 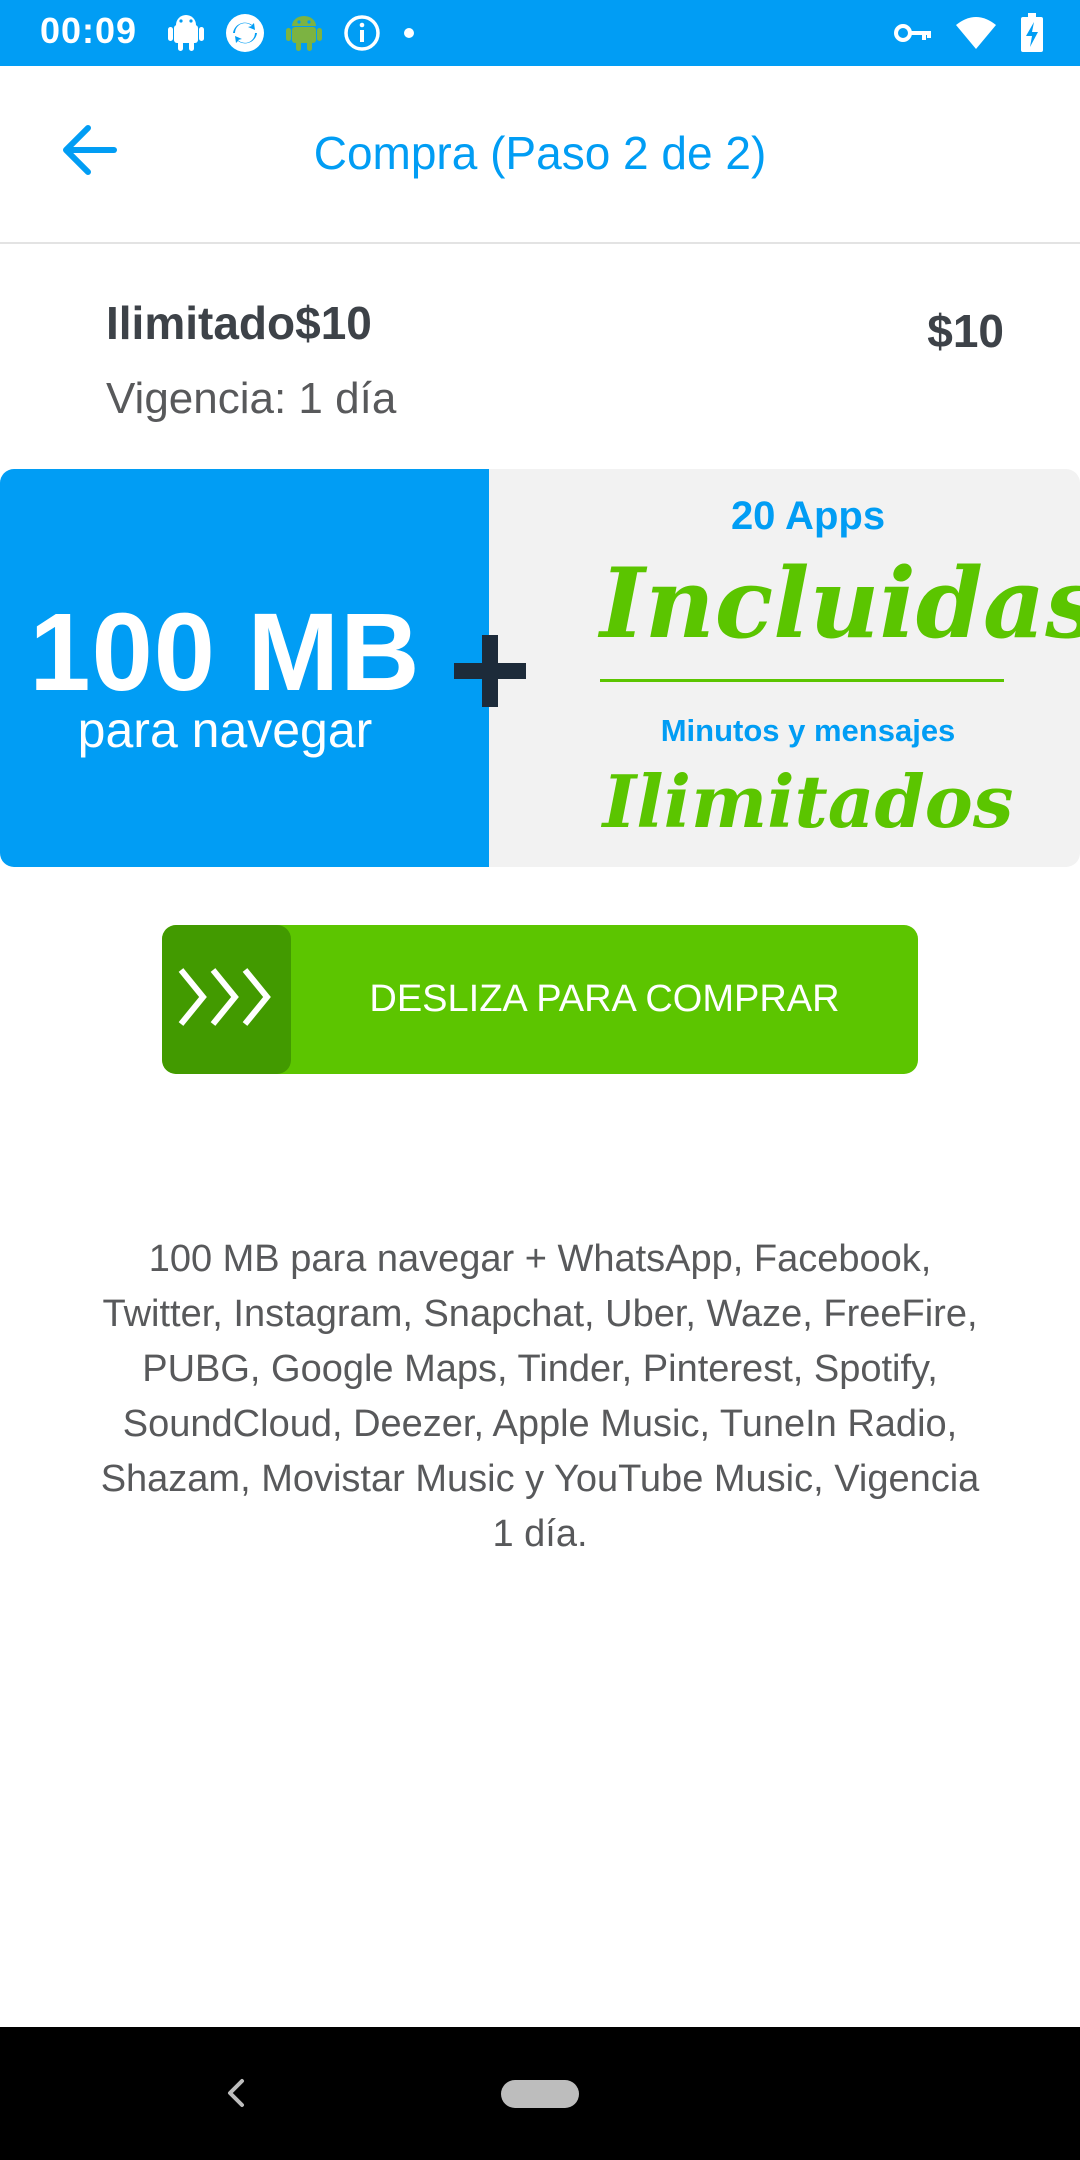 I want to click on home-pill-icon, so click(x=540, y=2094).